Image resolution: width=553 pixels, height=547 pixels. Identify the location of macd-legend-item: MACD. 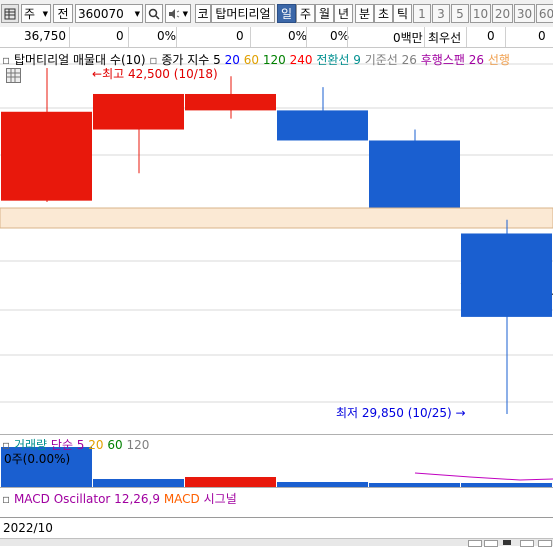
(182, 499).